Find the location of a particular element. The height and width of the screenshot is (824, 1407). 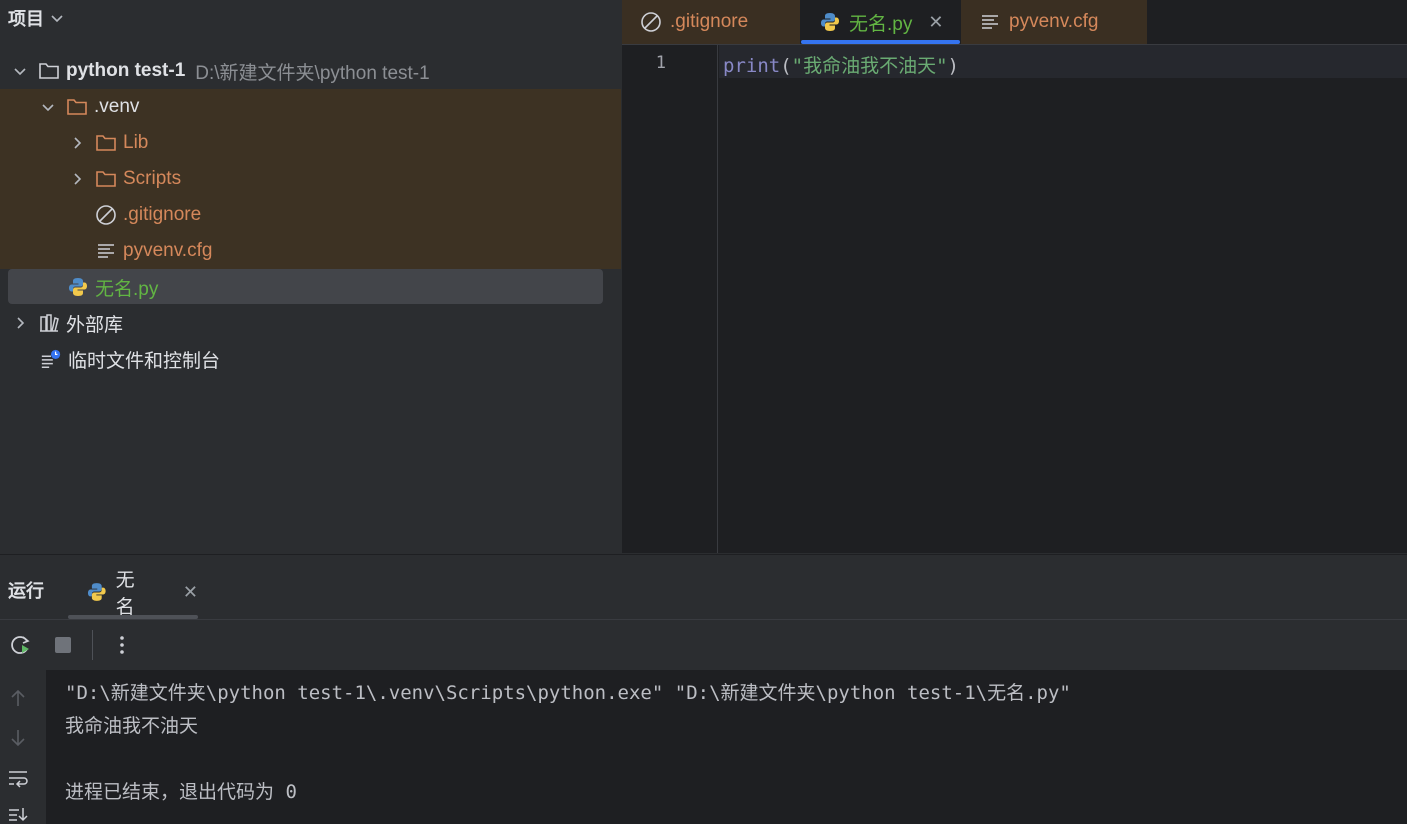

tree-item-gitignore: .gitignore is located at coordinates (310, 215).